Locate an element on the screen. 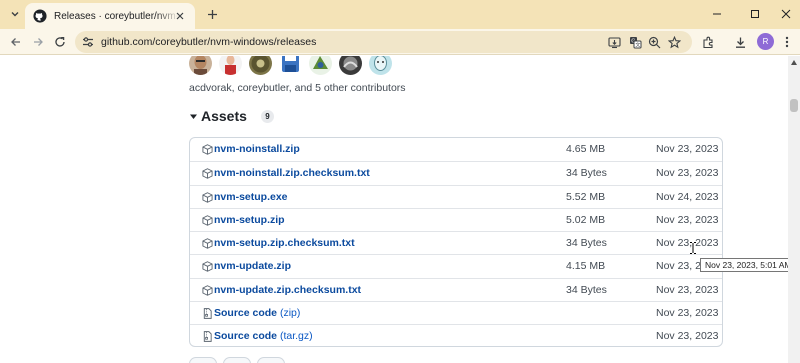  reload-button is located at coordinates (60, 42).